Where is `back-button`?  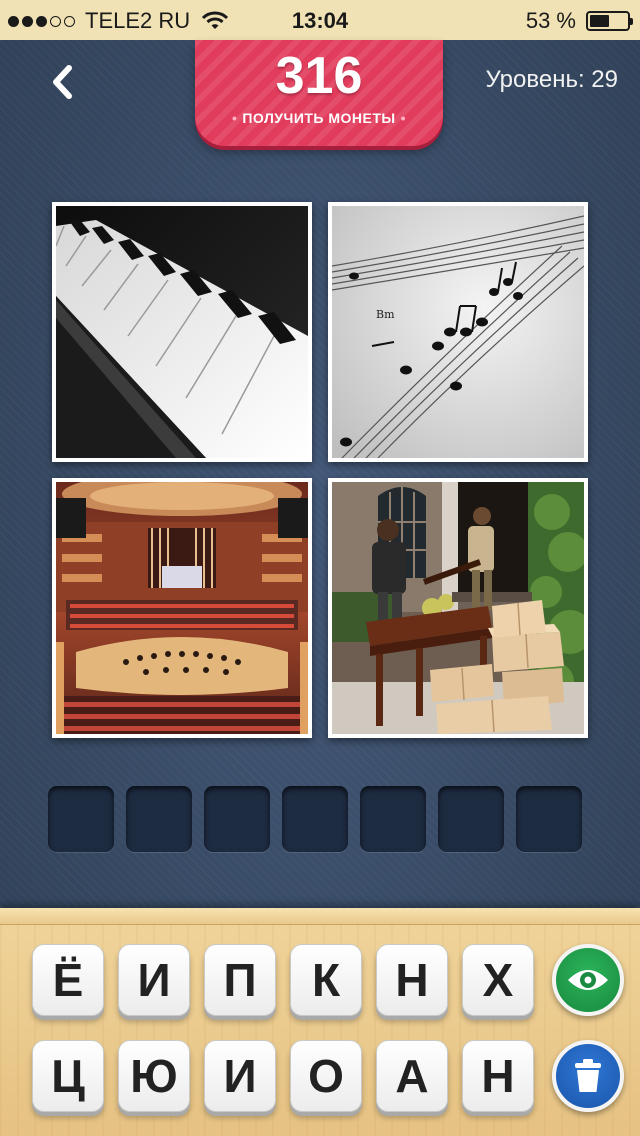
back-button is located at coordinates (62, 82).